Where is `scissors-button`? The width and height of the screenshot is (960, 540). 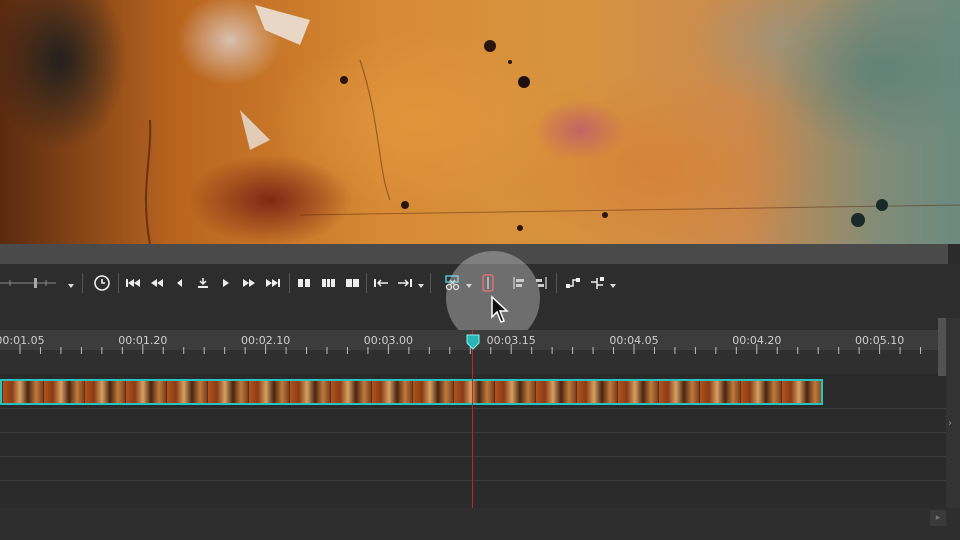 scissors-button is located at coordinates (453, 283).